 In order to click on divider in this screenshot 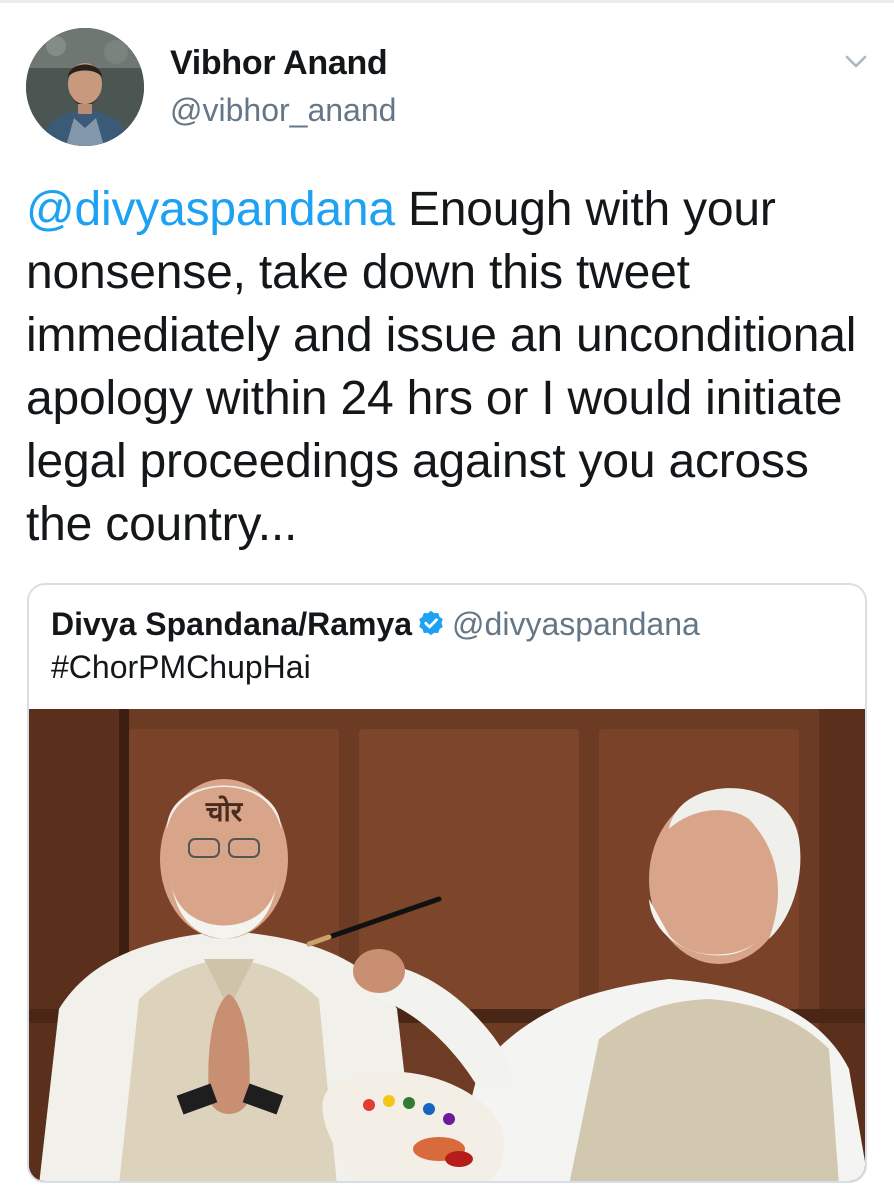, I will do `click(447, 1)`.